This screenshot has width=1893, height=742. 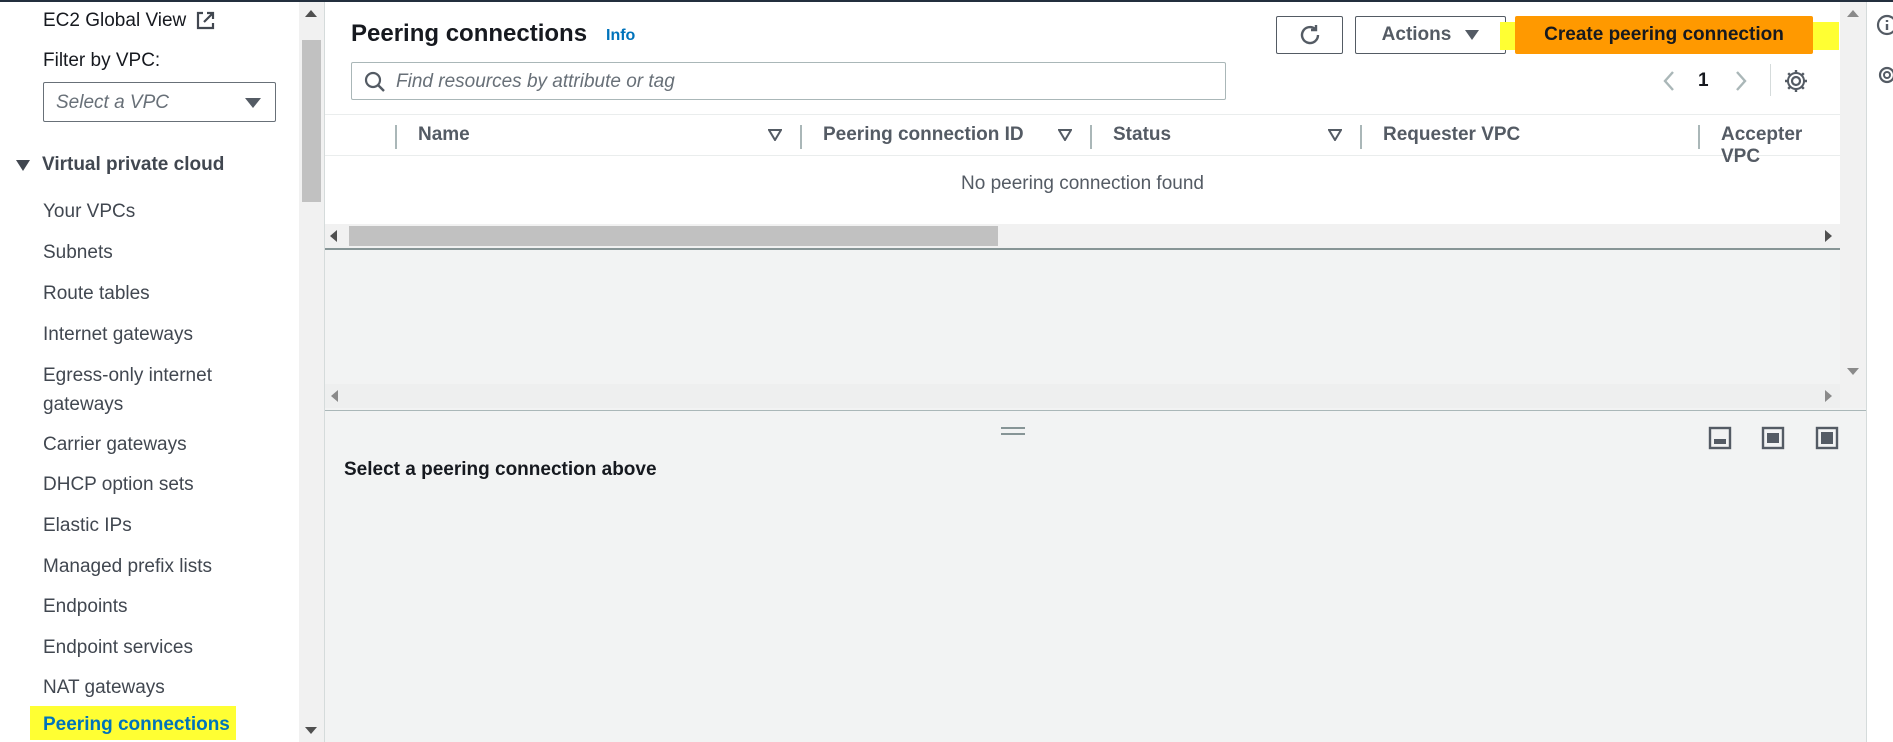 I want to click on details-placeholder-message: Select a peering connection above, so click(x=500, y=469).